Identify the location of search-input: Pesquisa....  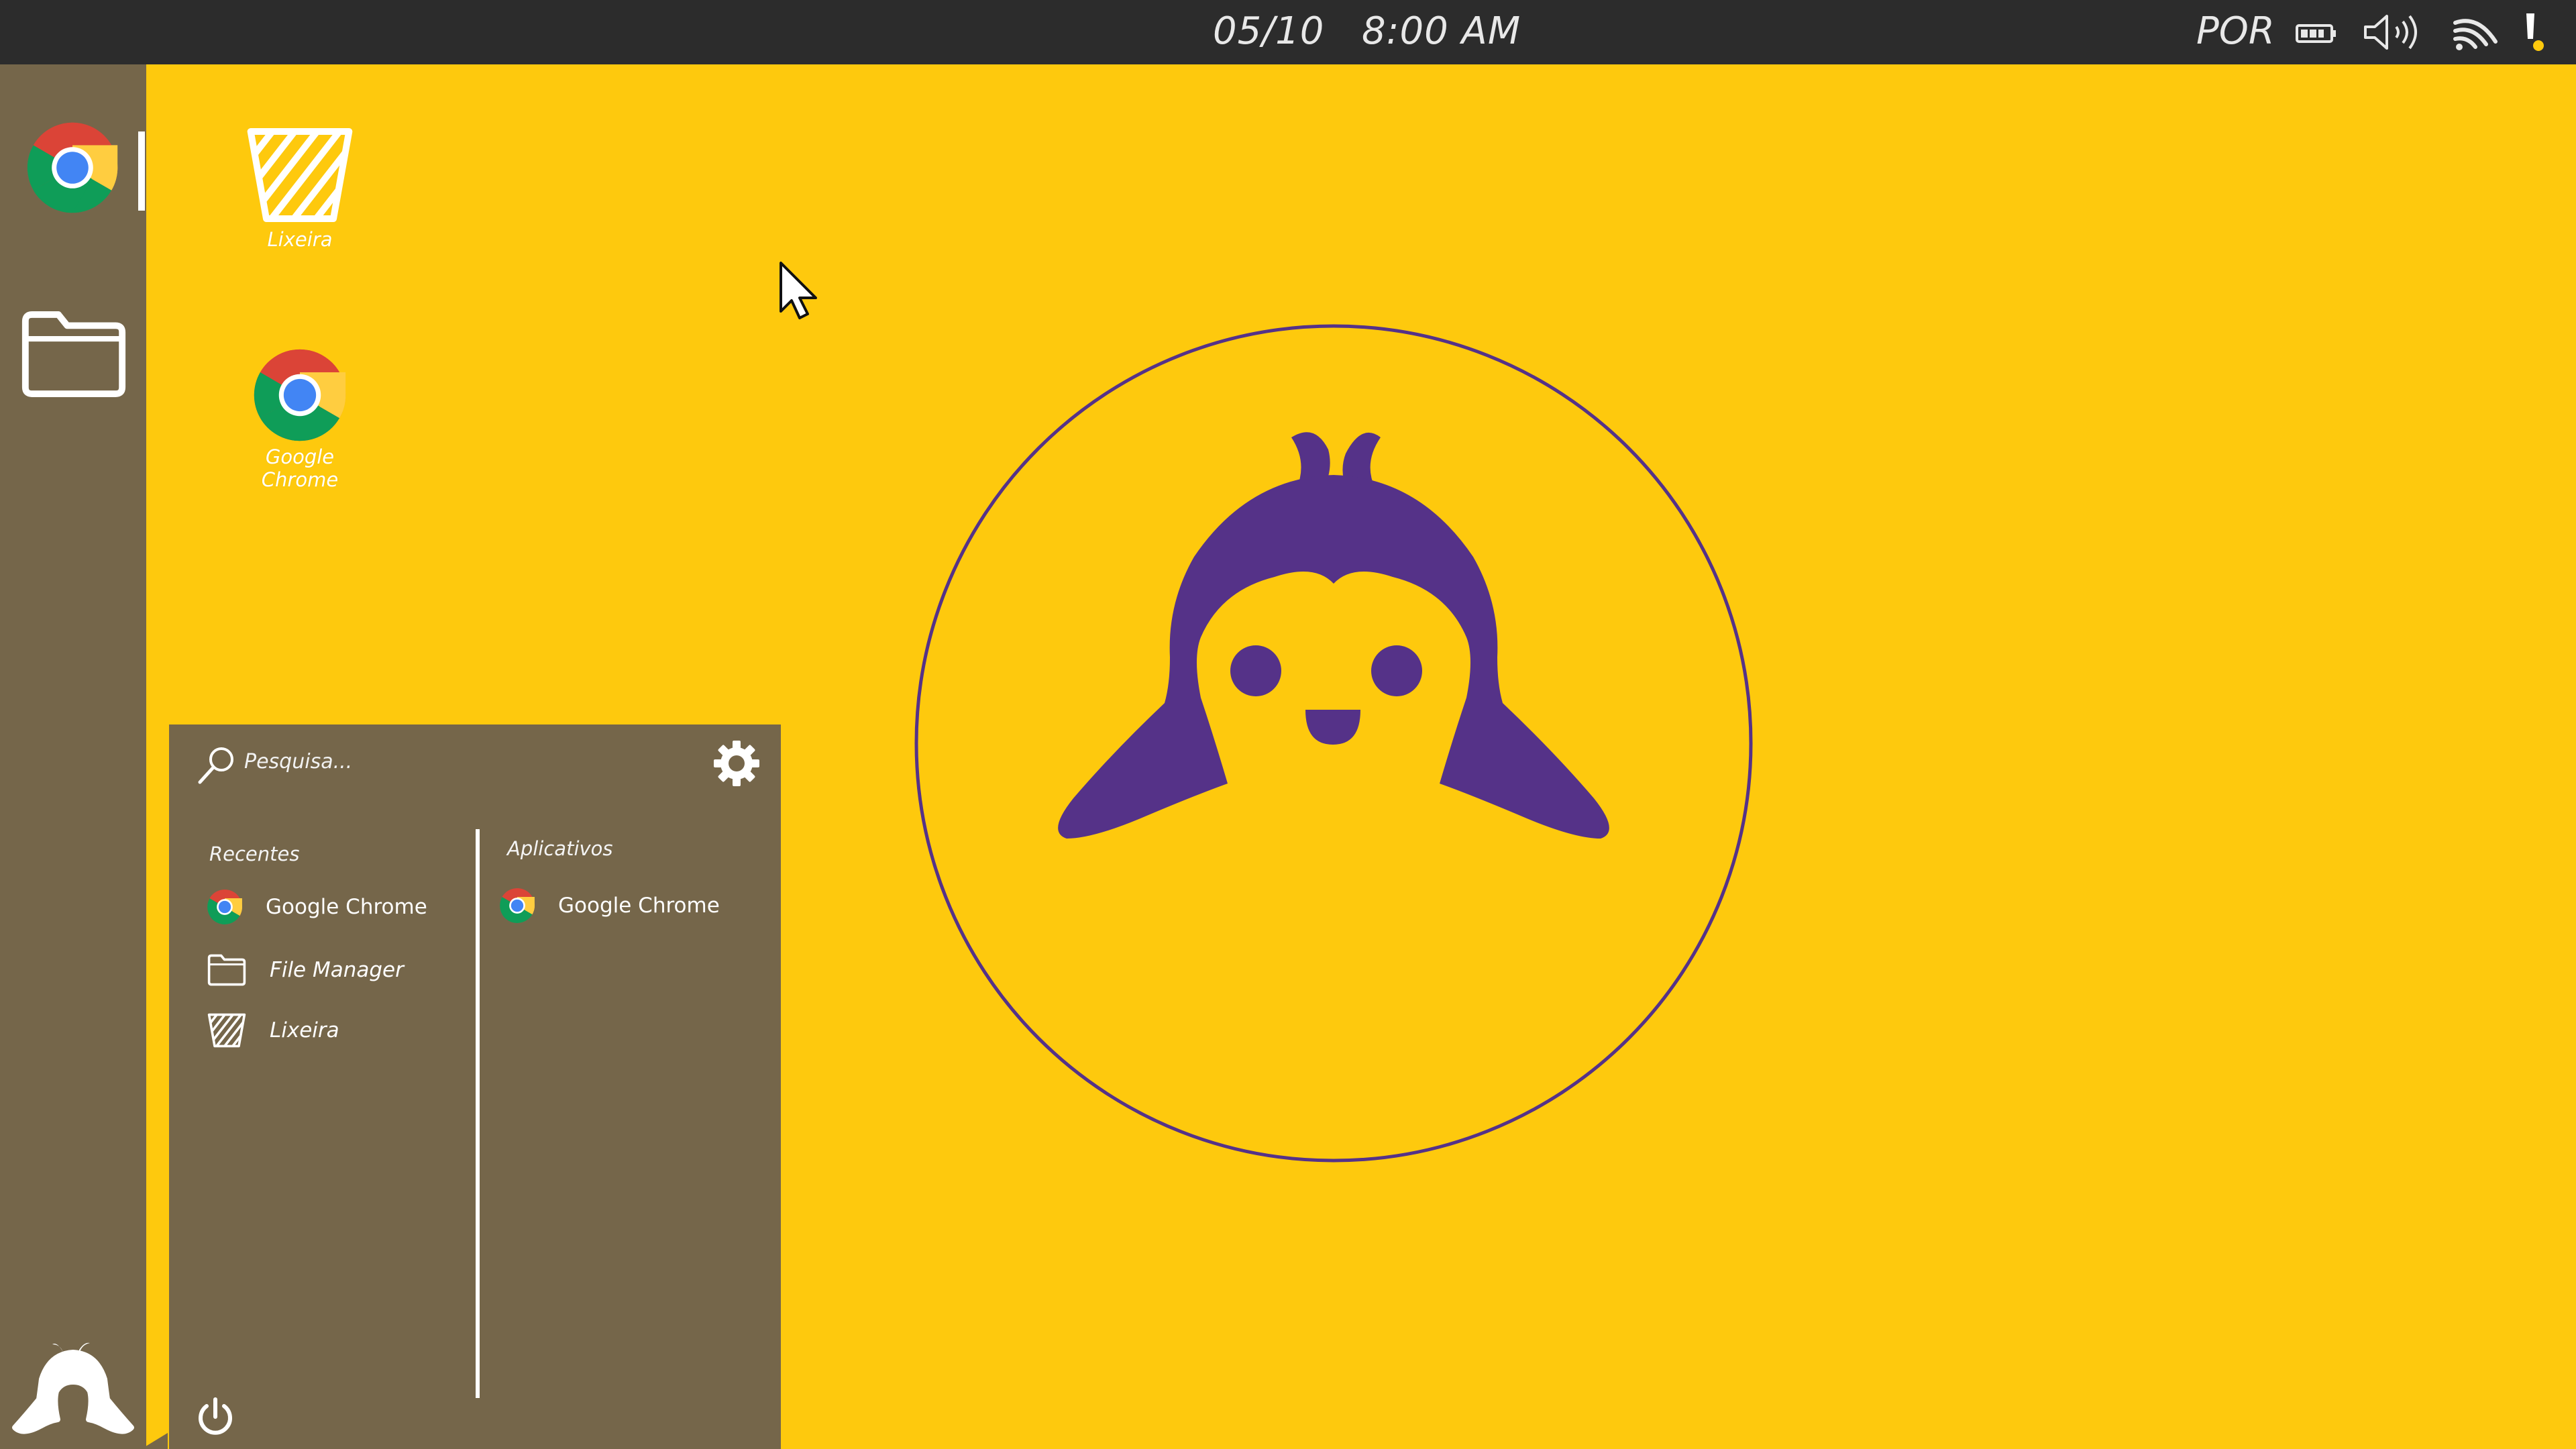
(298, 761).